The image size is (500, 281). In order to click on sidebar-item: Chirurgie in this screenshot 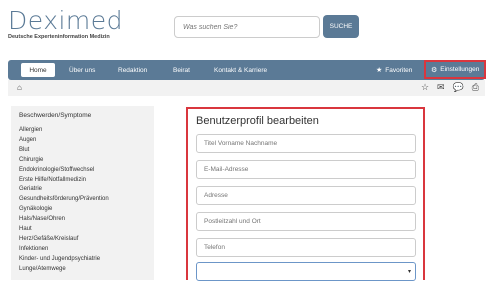, I will do `click(82, 161)`.